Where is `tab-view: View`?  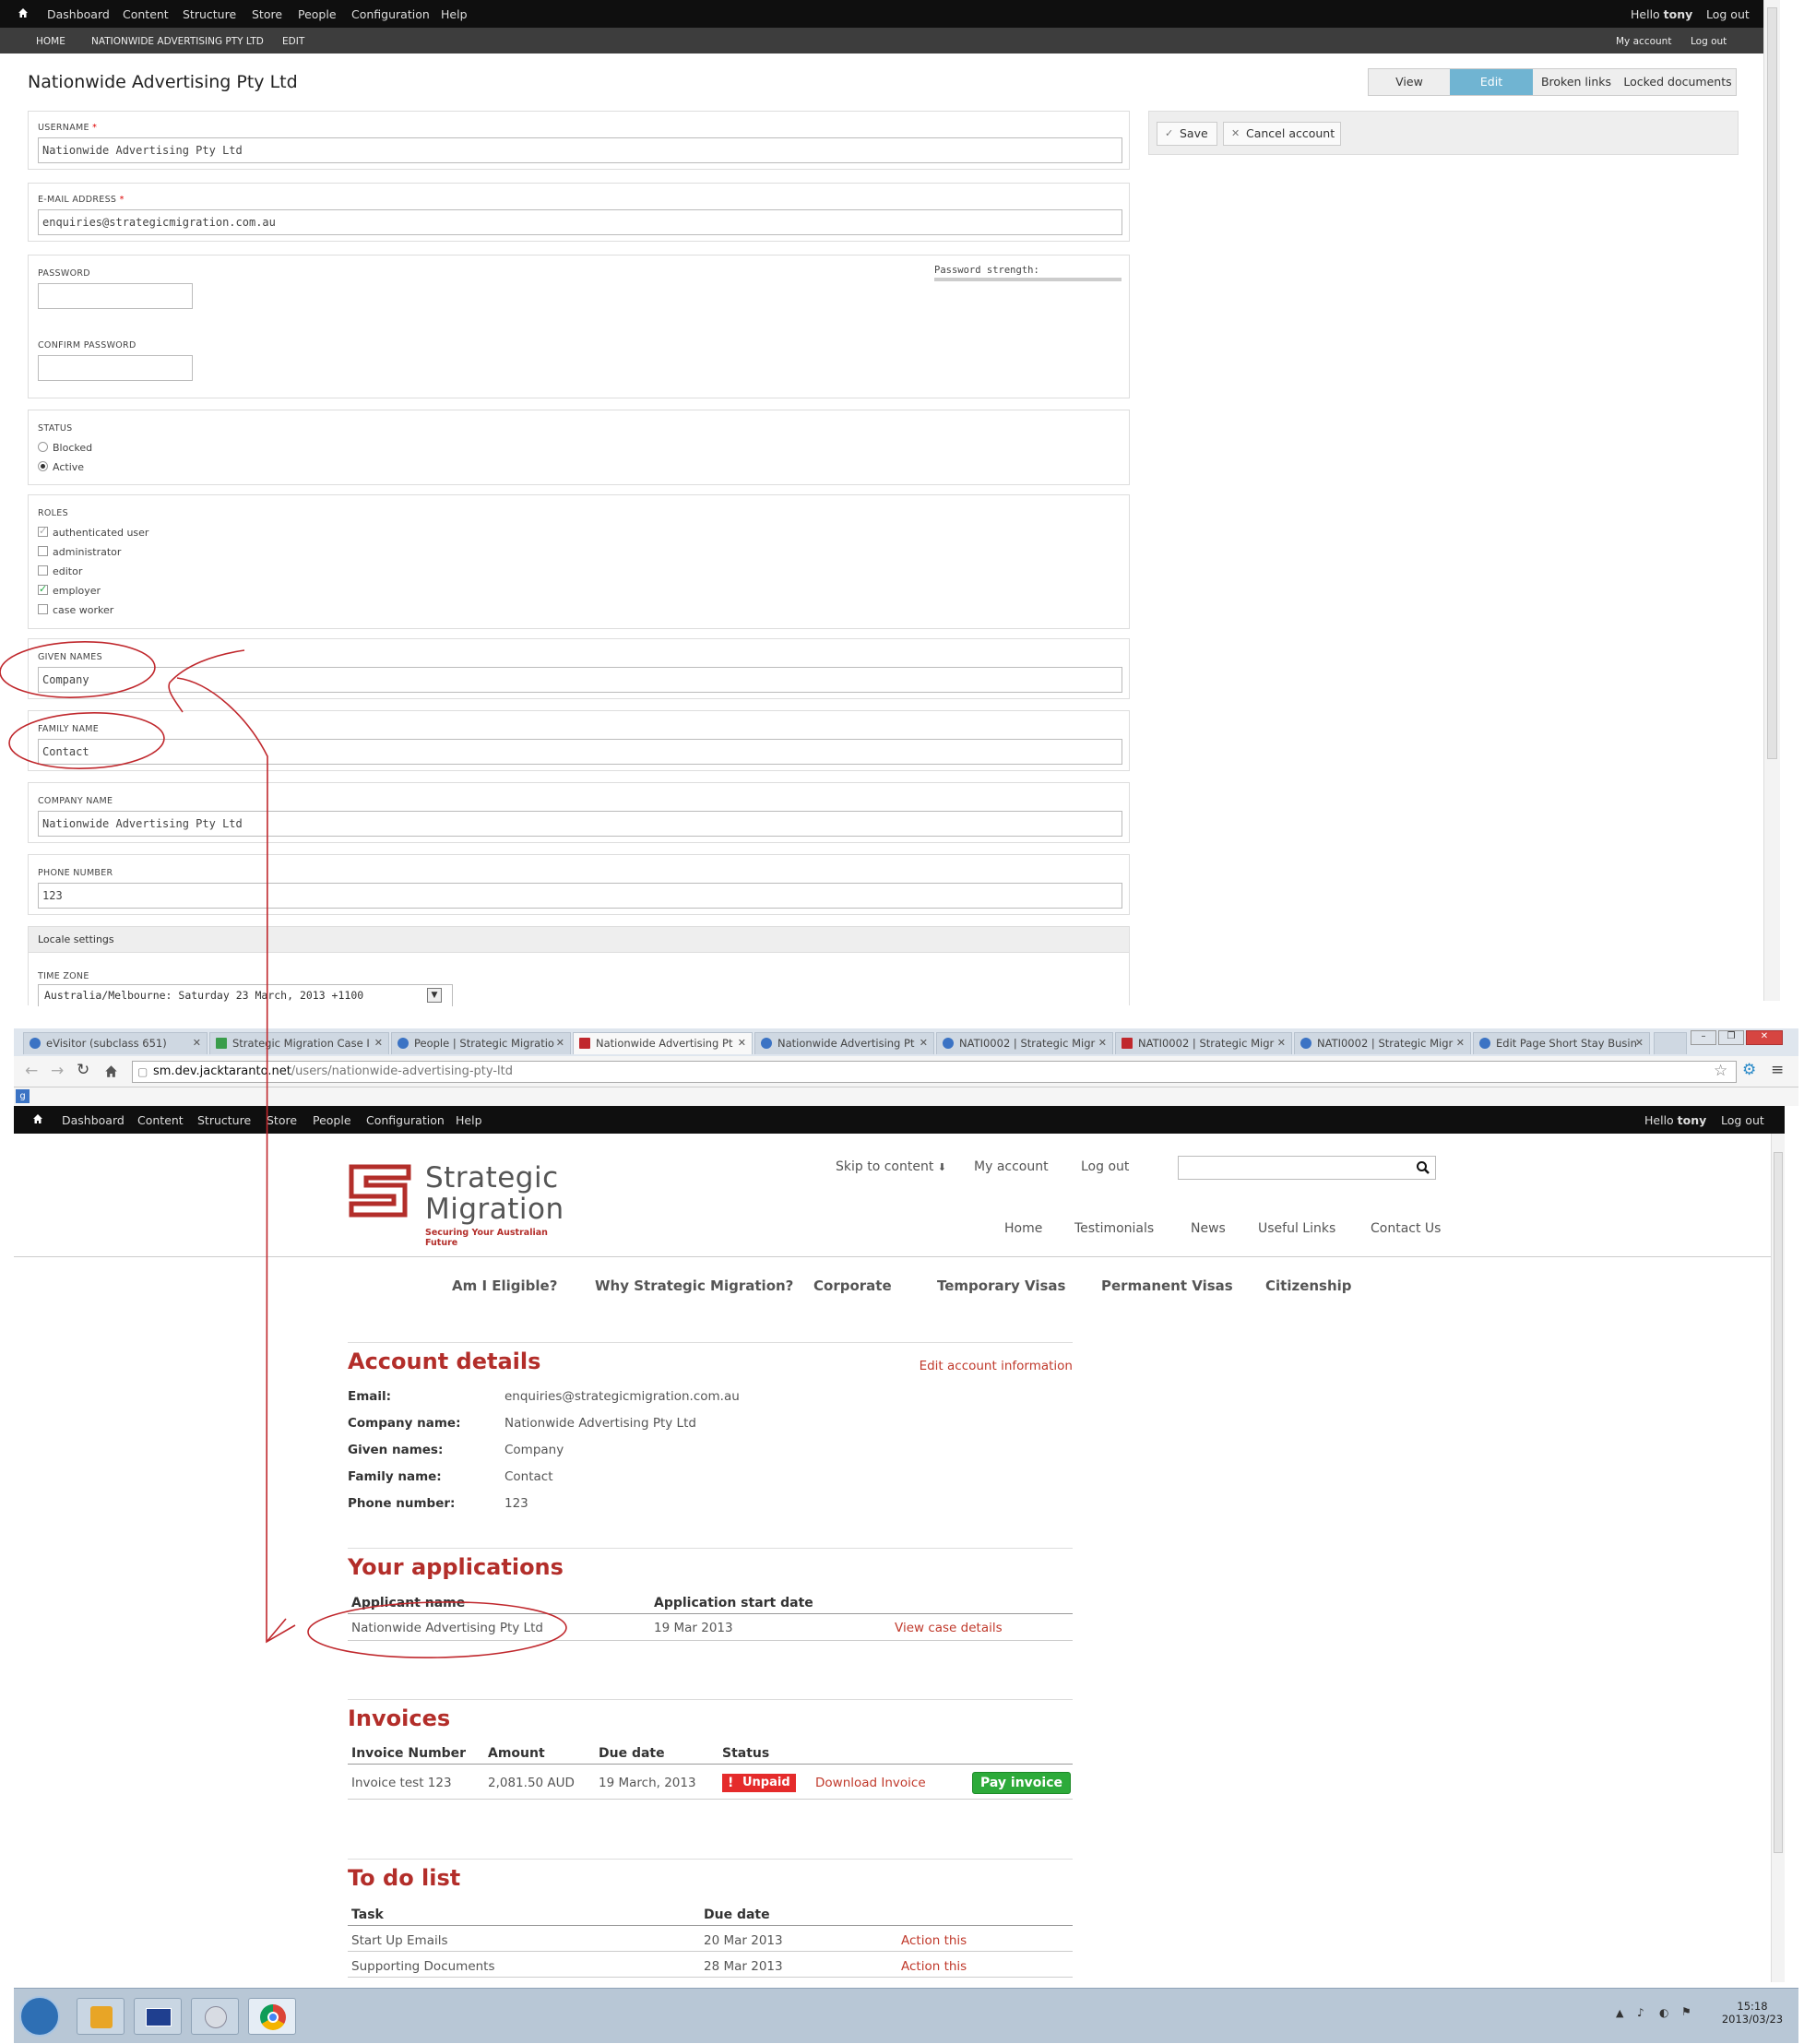
tab-view: View is located at coordinates (1409, 82).